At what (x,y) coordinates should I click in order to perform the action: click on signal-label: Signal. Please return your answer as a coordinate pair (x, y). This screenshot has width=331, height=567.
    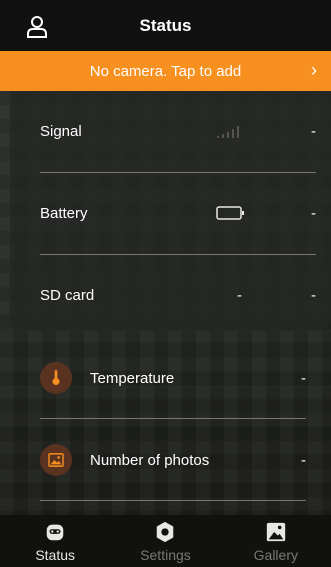
    Looking at the image, I should click on (61, 131).